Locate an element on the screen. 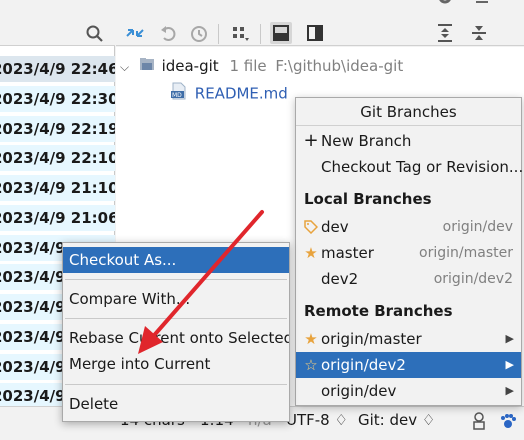 The image size is (524, 440). branch-name: dev is located at coordinates (335, 227).